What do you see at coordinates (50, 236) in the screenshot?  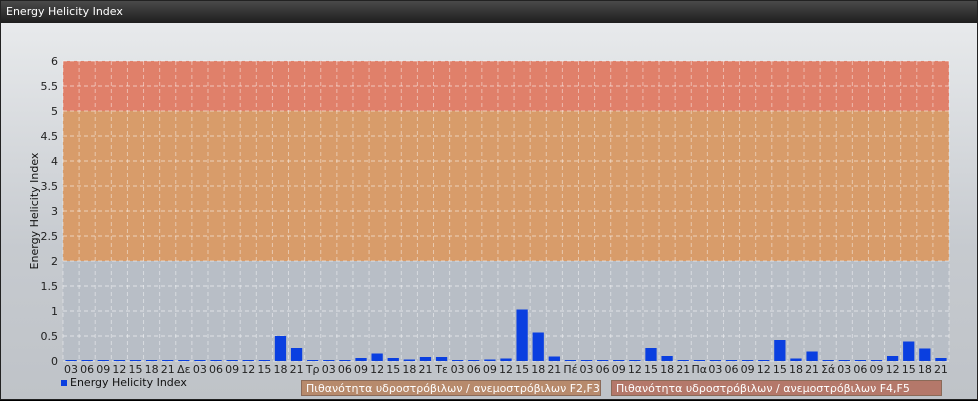 I see `y-tick-label: 2.5` at bounding box center [50, 236].